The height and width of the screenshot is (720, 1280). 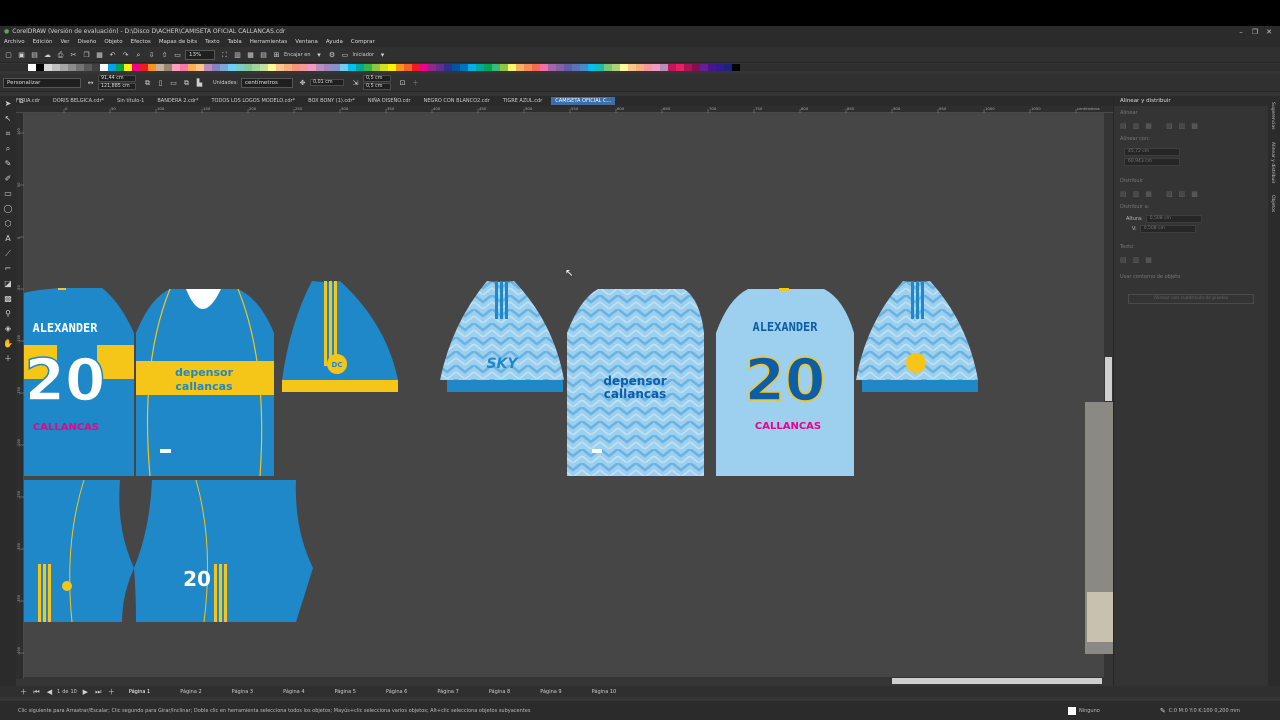 What do you see at coordinates (331, 55) in the screenshot?
I see `gear-icon: ⚙` at bounding box center [331, 55].